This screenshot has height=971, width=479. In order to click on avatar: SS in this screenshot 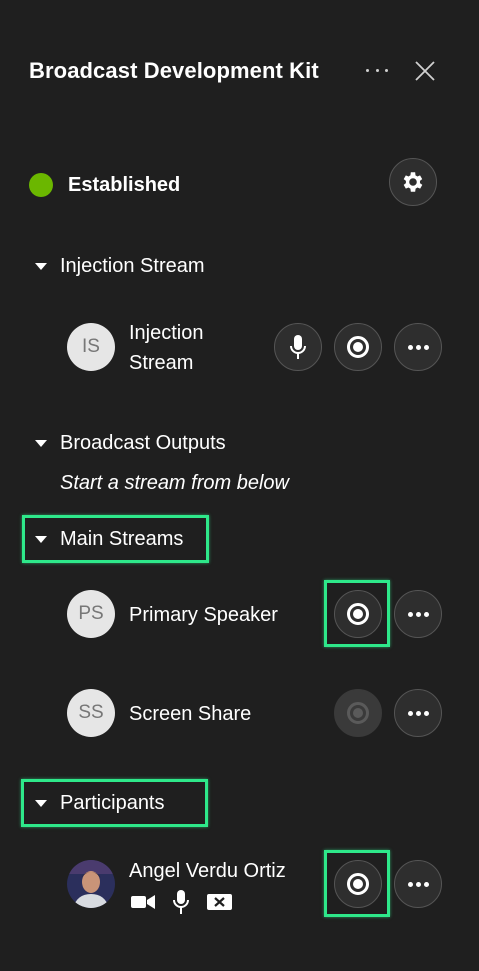, I will do `click(91, 713)`.